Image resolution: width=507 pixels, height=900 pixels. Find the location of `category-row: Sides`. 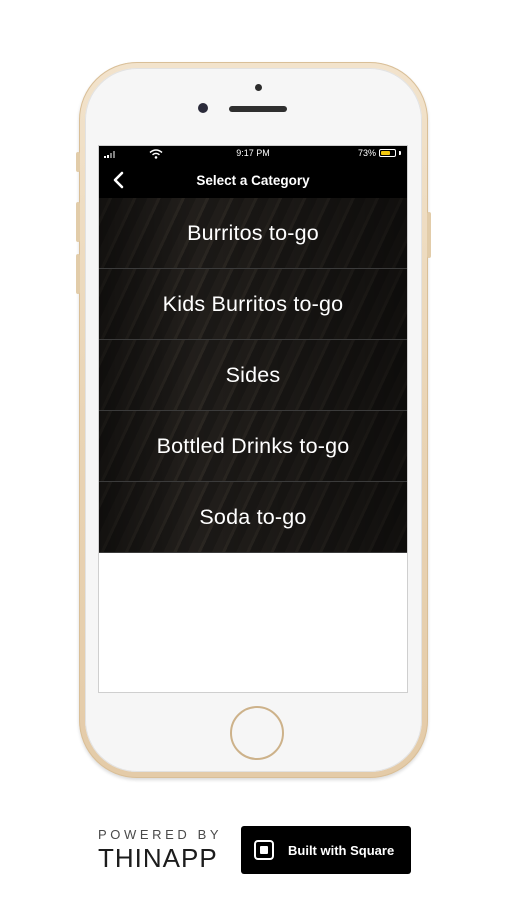

category-row: Sides is located at coordinates (253, 375).